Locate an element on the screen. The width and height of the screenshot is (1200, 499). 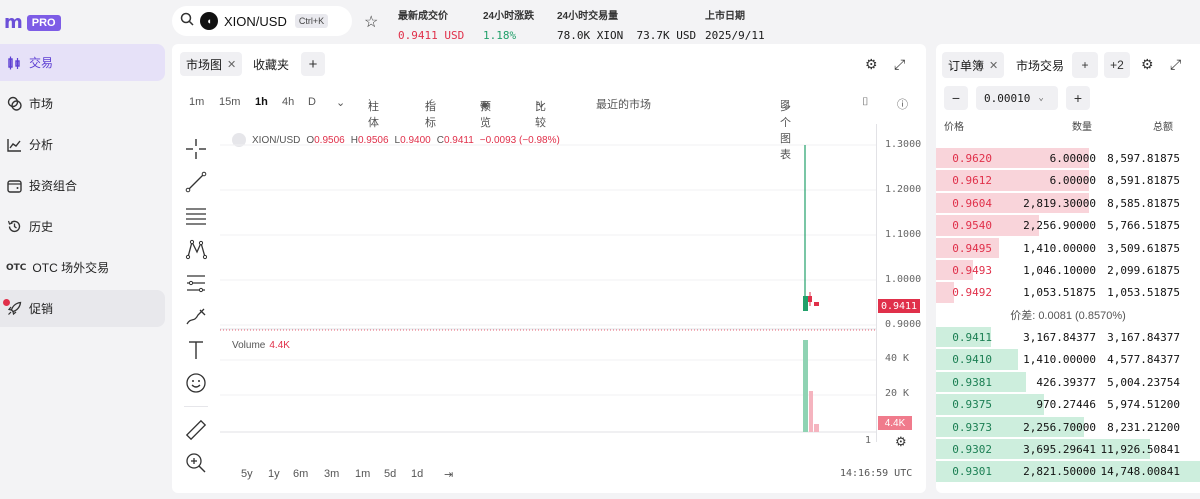
sidebar-item-label: 投资组合 is located at coordinates (53, 186).